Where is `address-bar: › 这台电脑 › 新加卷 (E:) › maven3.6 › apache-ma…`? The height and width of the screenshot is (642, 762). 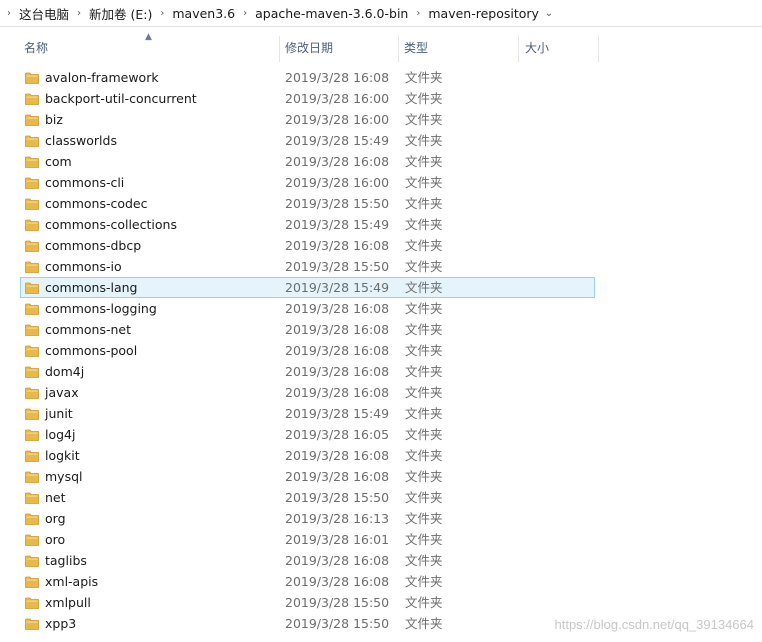 address-bar: › 这台电脑 › 新加卷 (E:) › maven3.6 › apache-ma… is located at coordinates (381, 13).